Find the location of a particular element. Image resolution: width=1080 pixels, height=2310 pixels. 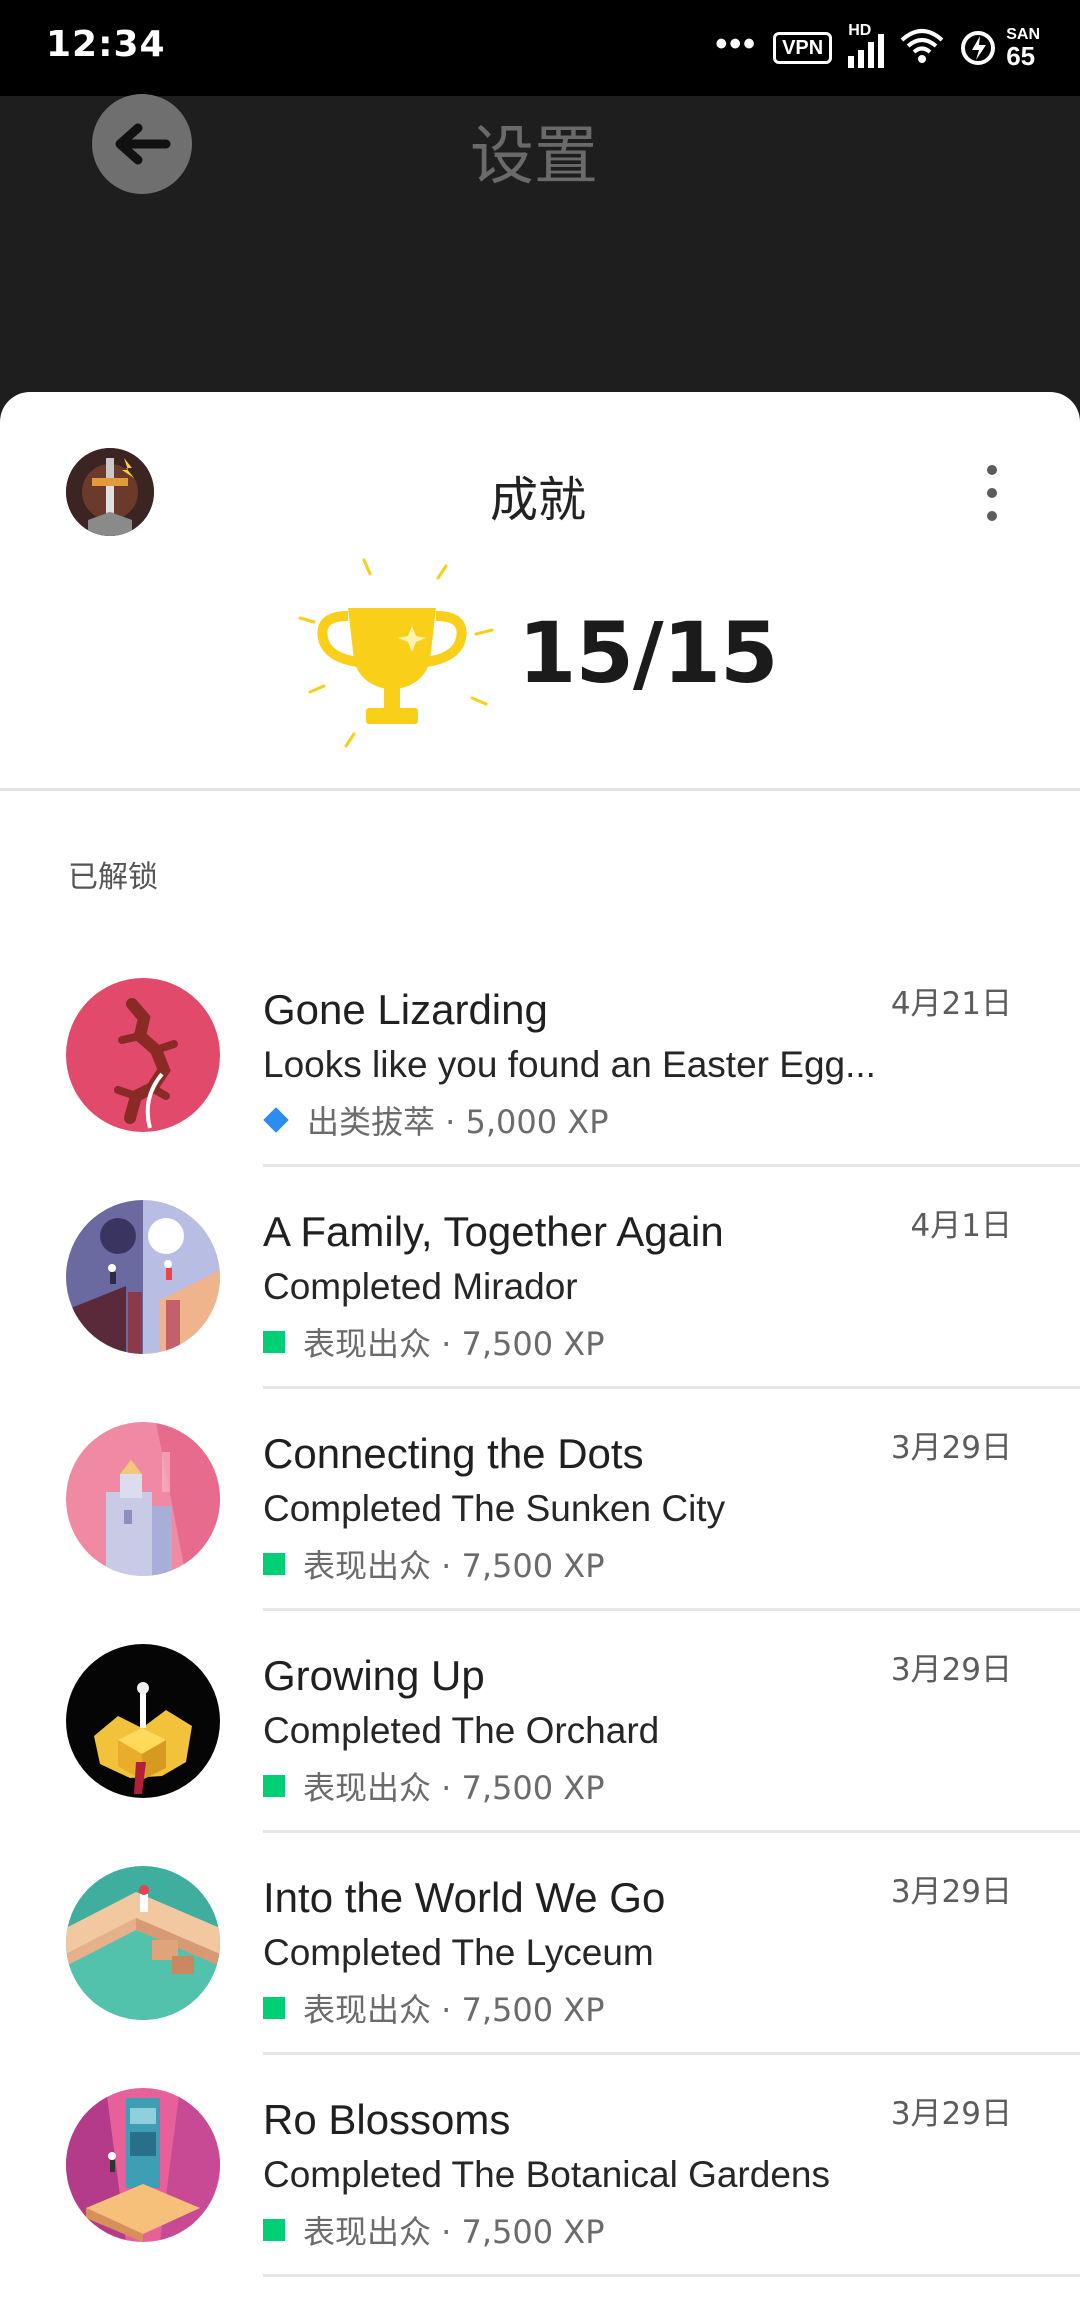

achievement-date: 4月1日 is located at coordinates (961, 1226).